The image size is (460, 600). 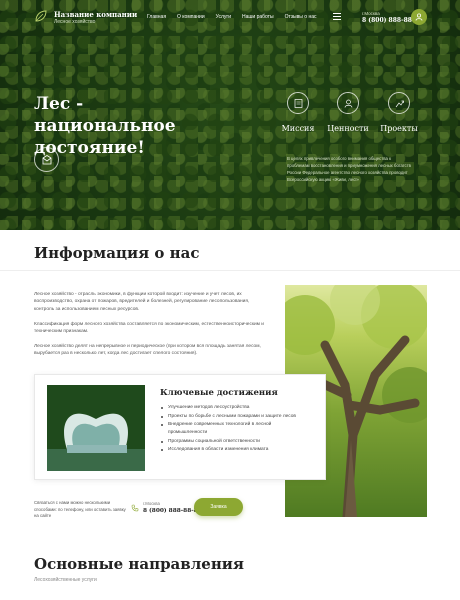 What do you see at coordinates (235, 450) in the screenshot?
I see `list-item: Исследования в области изменения климата` at bounding box center [235, 450].